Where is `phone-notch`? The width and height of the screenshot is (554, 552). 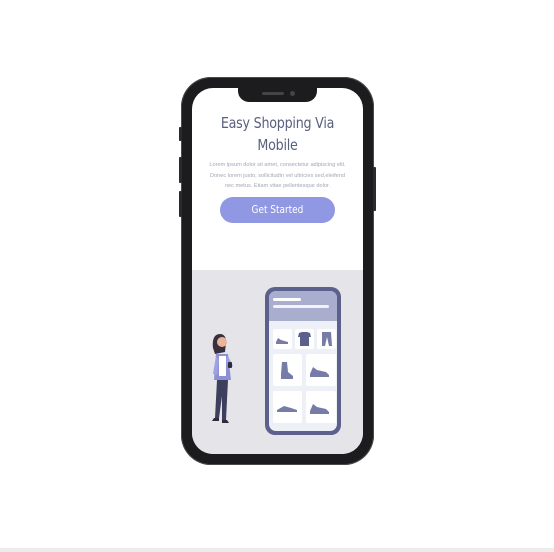 phone-notch is located at coordinates (277, 95).